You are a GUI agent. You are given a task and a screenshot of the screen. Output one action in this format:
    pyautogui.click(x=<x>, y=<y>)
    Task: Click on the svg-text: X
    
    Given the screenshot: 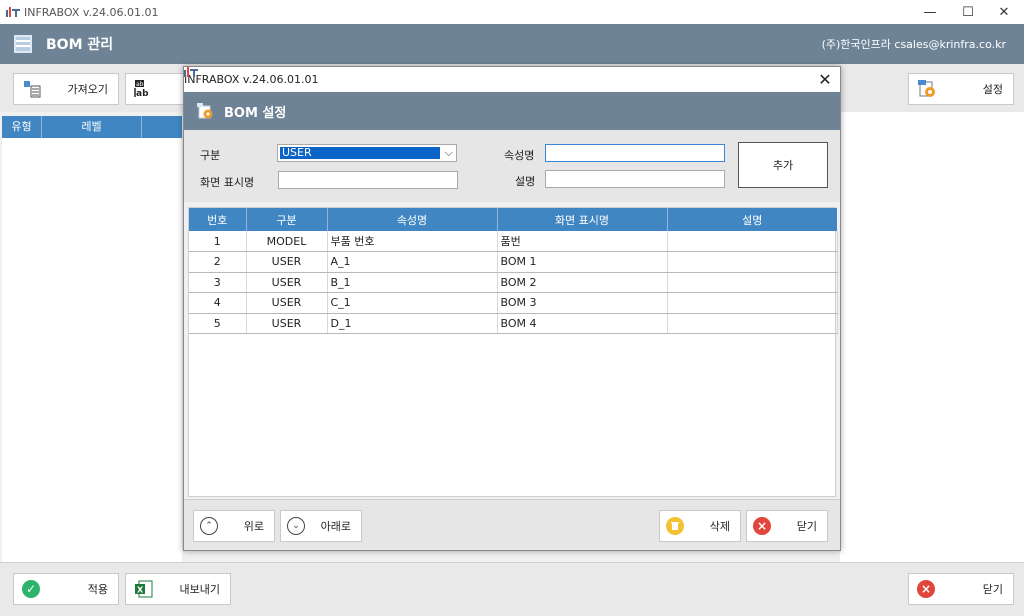 What is the action you would take?
    pyautogui.click(x=140, y=590)
    